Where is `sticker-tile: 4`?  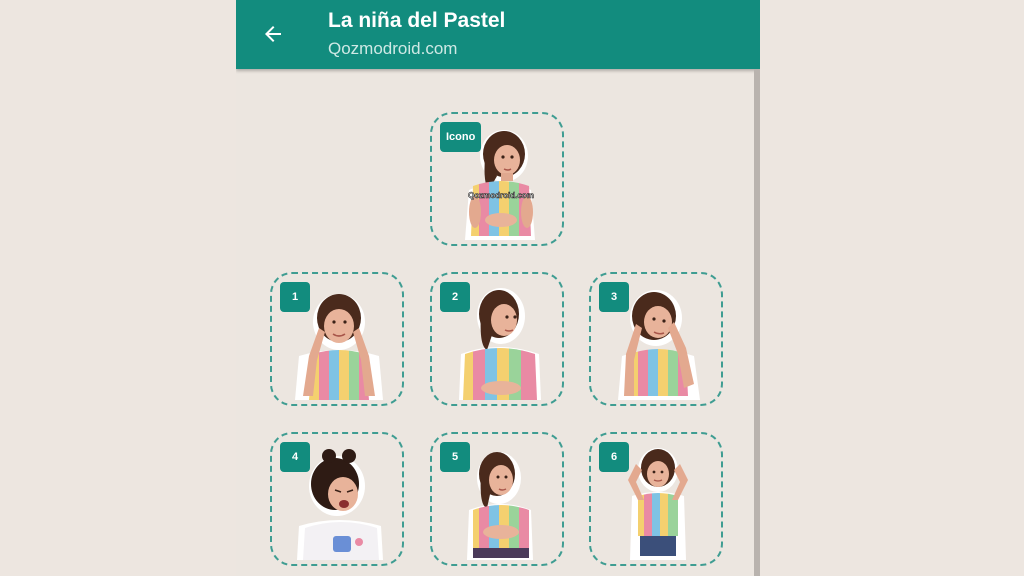 sticker-tile: 4 is located at coordinates (337, 499).